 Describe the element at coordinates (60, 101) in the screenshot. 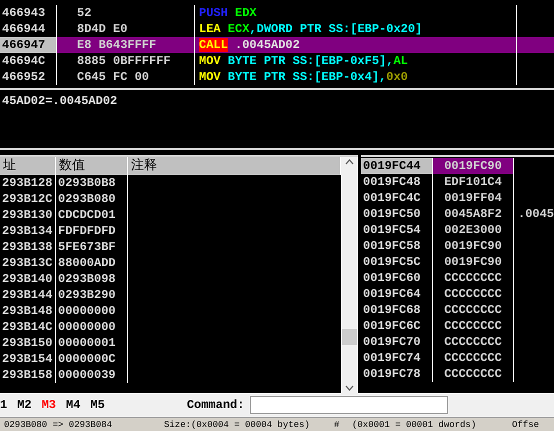

I see `info-text: 45AD02=.0045AD02` at that location.